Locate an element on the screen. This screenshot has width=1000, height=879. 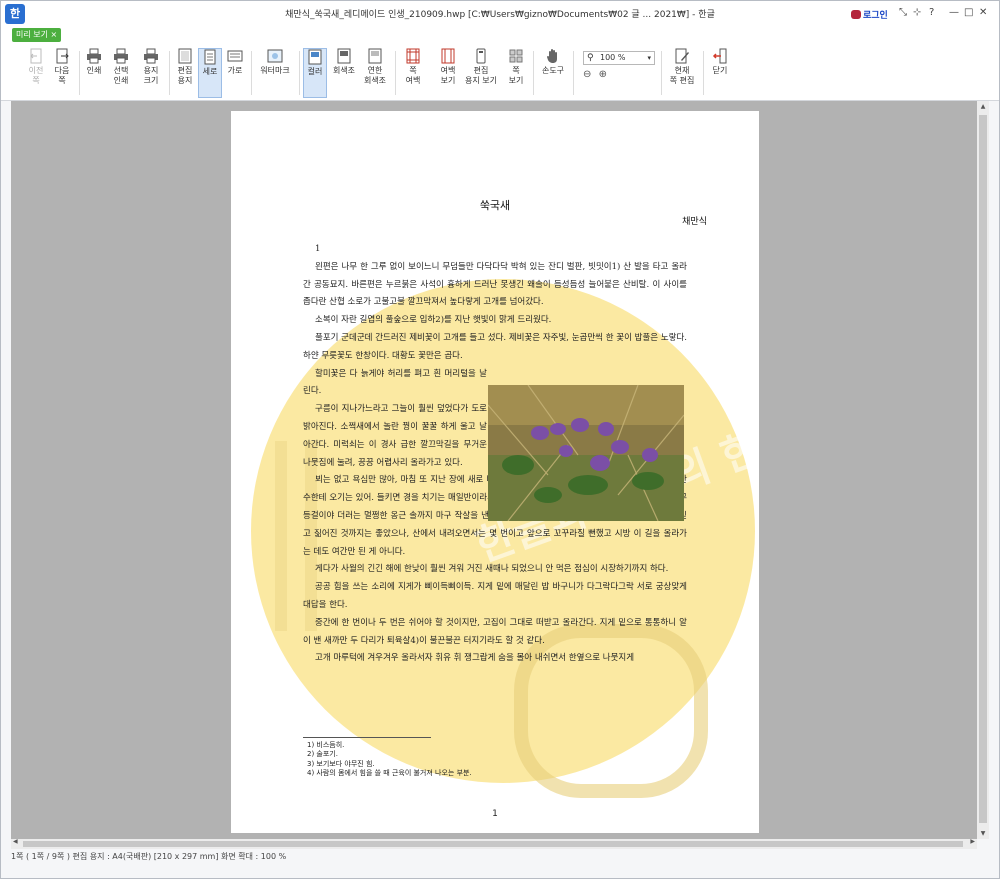
zoom-select: 100 % ▾ ⚲ is located at coordinates (619, 58).